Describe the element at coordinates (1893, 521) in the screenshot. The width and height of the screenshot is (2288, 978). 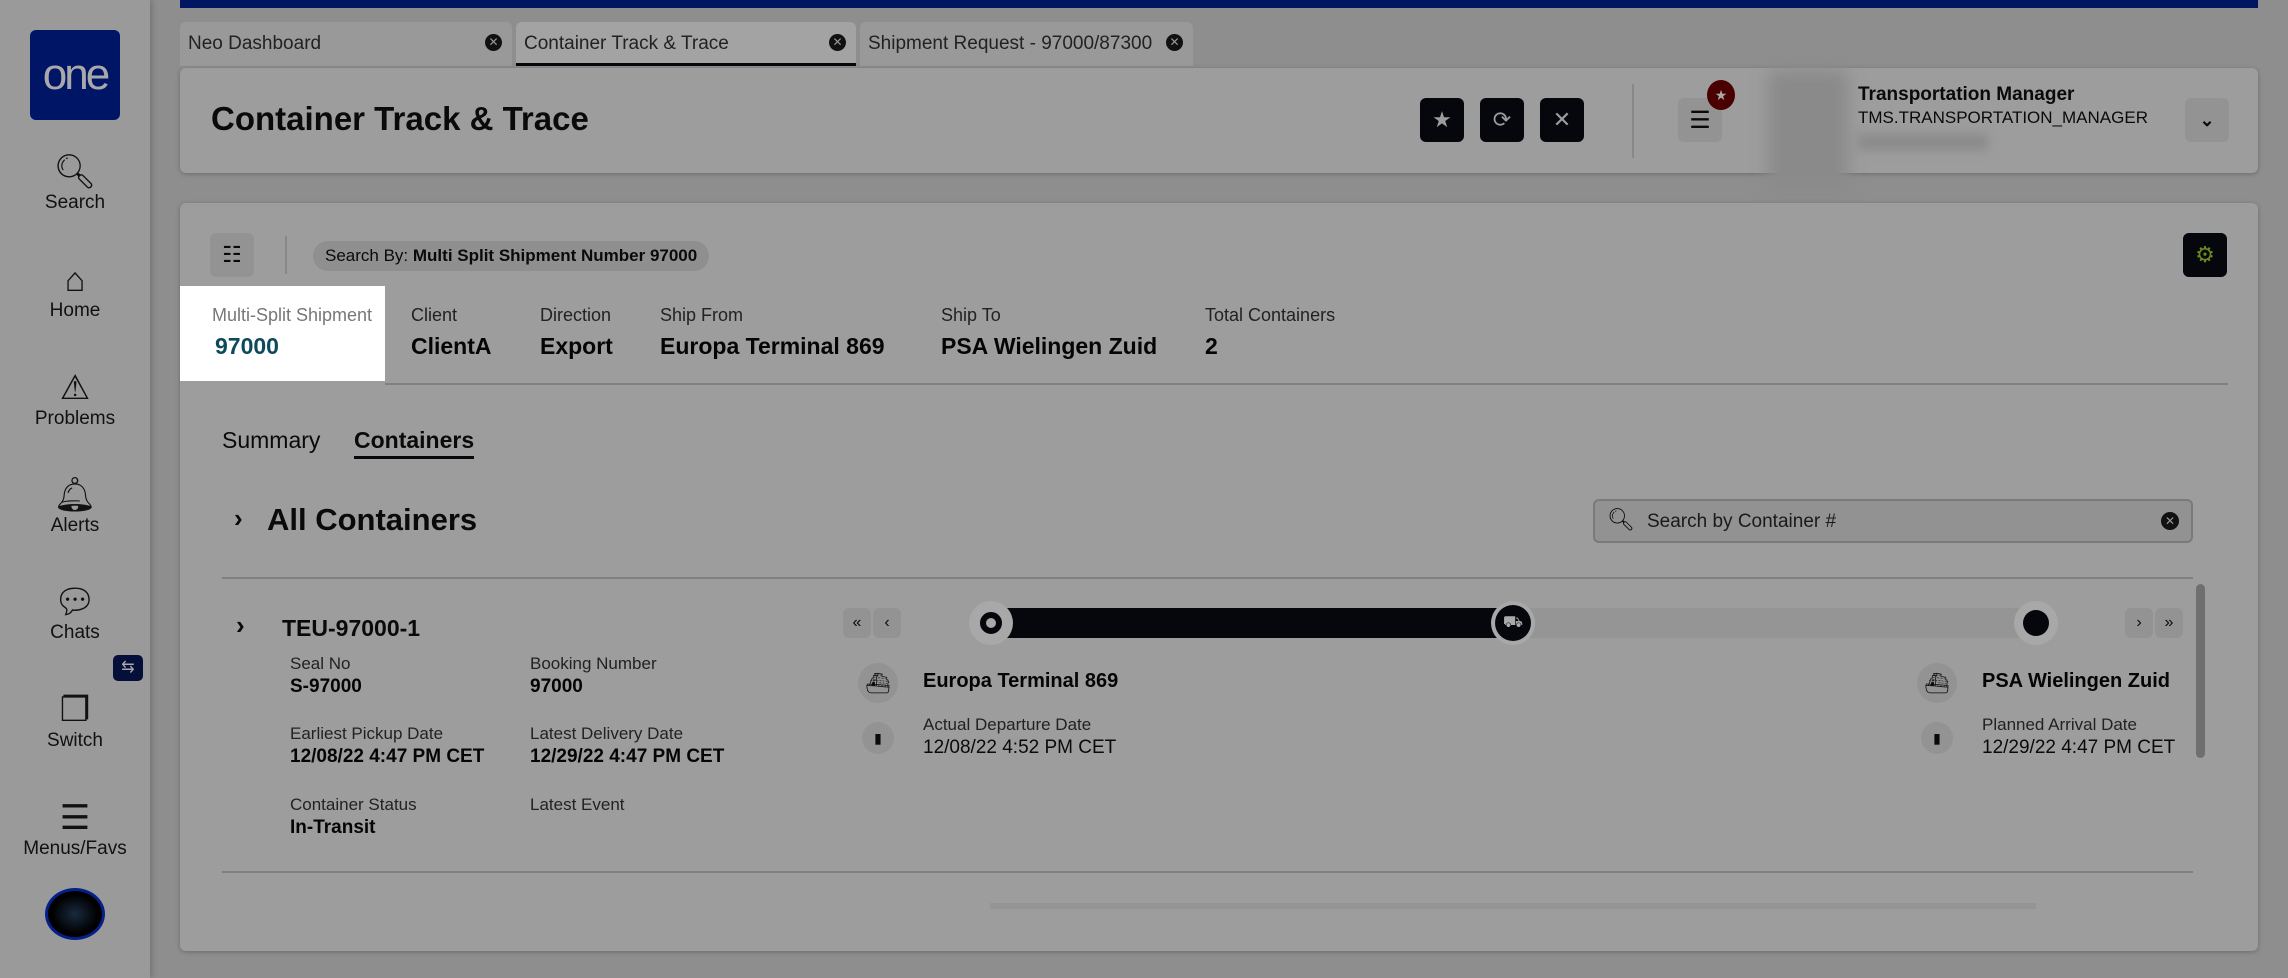
I see `container-search-input: 🔍︎ Search by Container # ✕` at that location.